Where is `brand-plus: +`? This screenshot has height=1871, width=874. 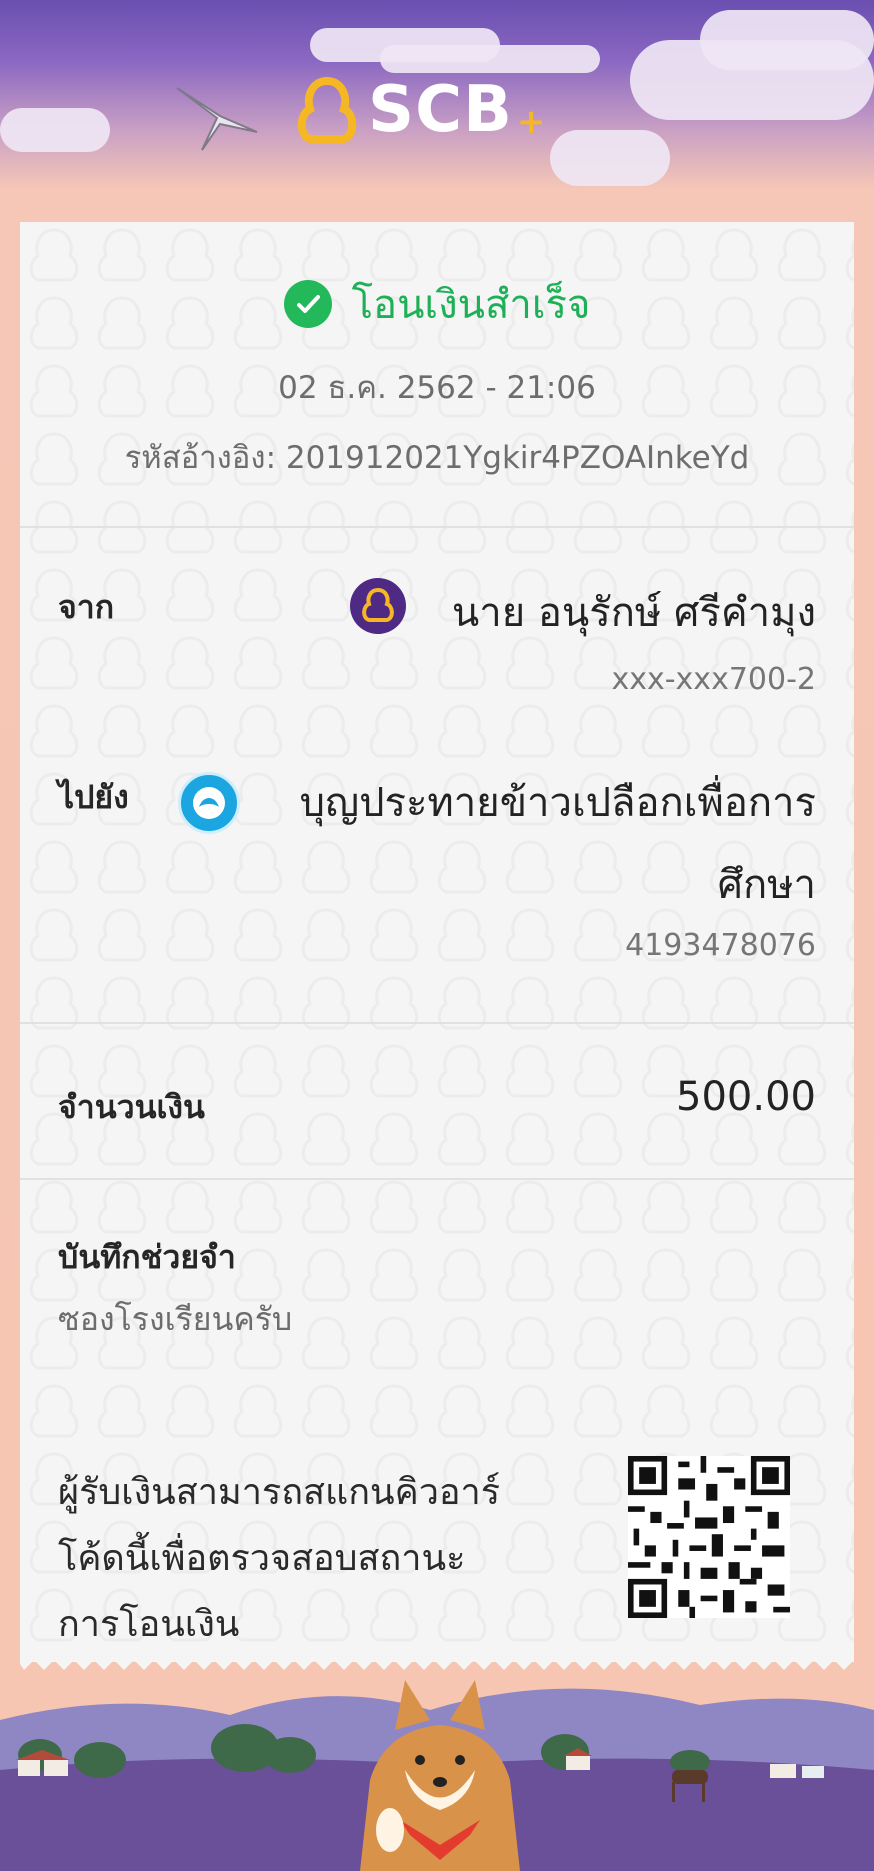
brand-plus: + is located at coordinates (531, 122).